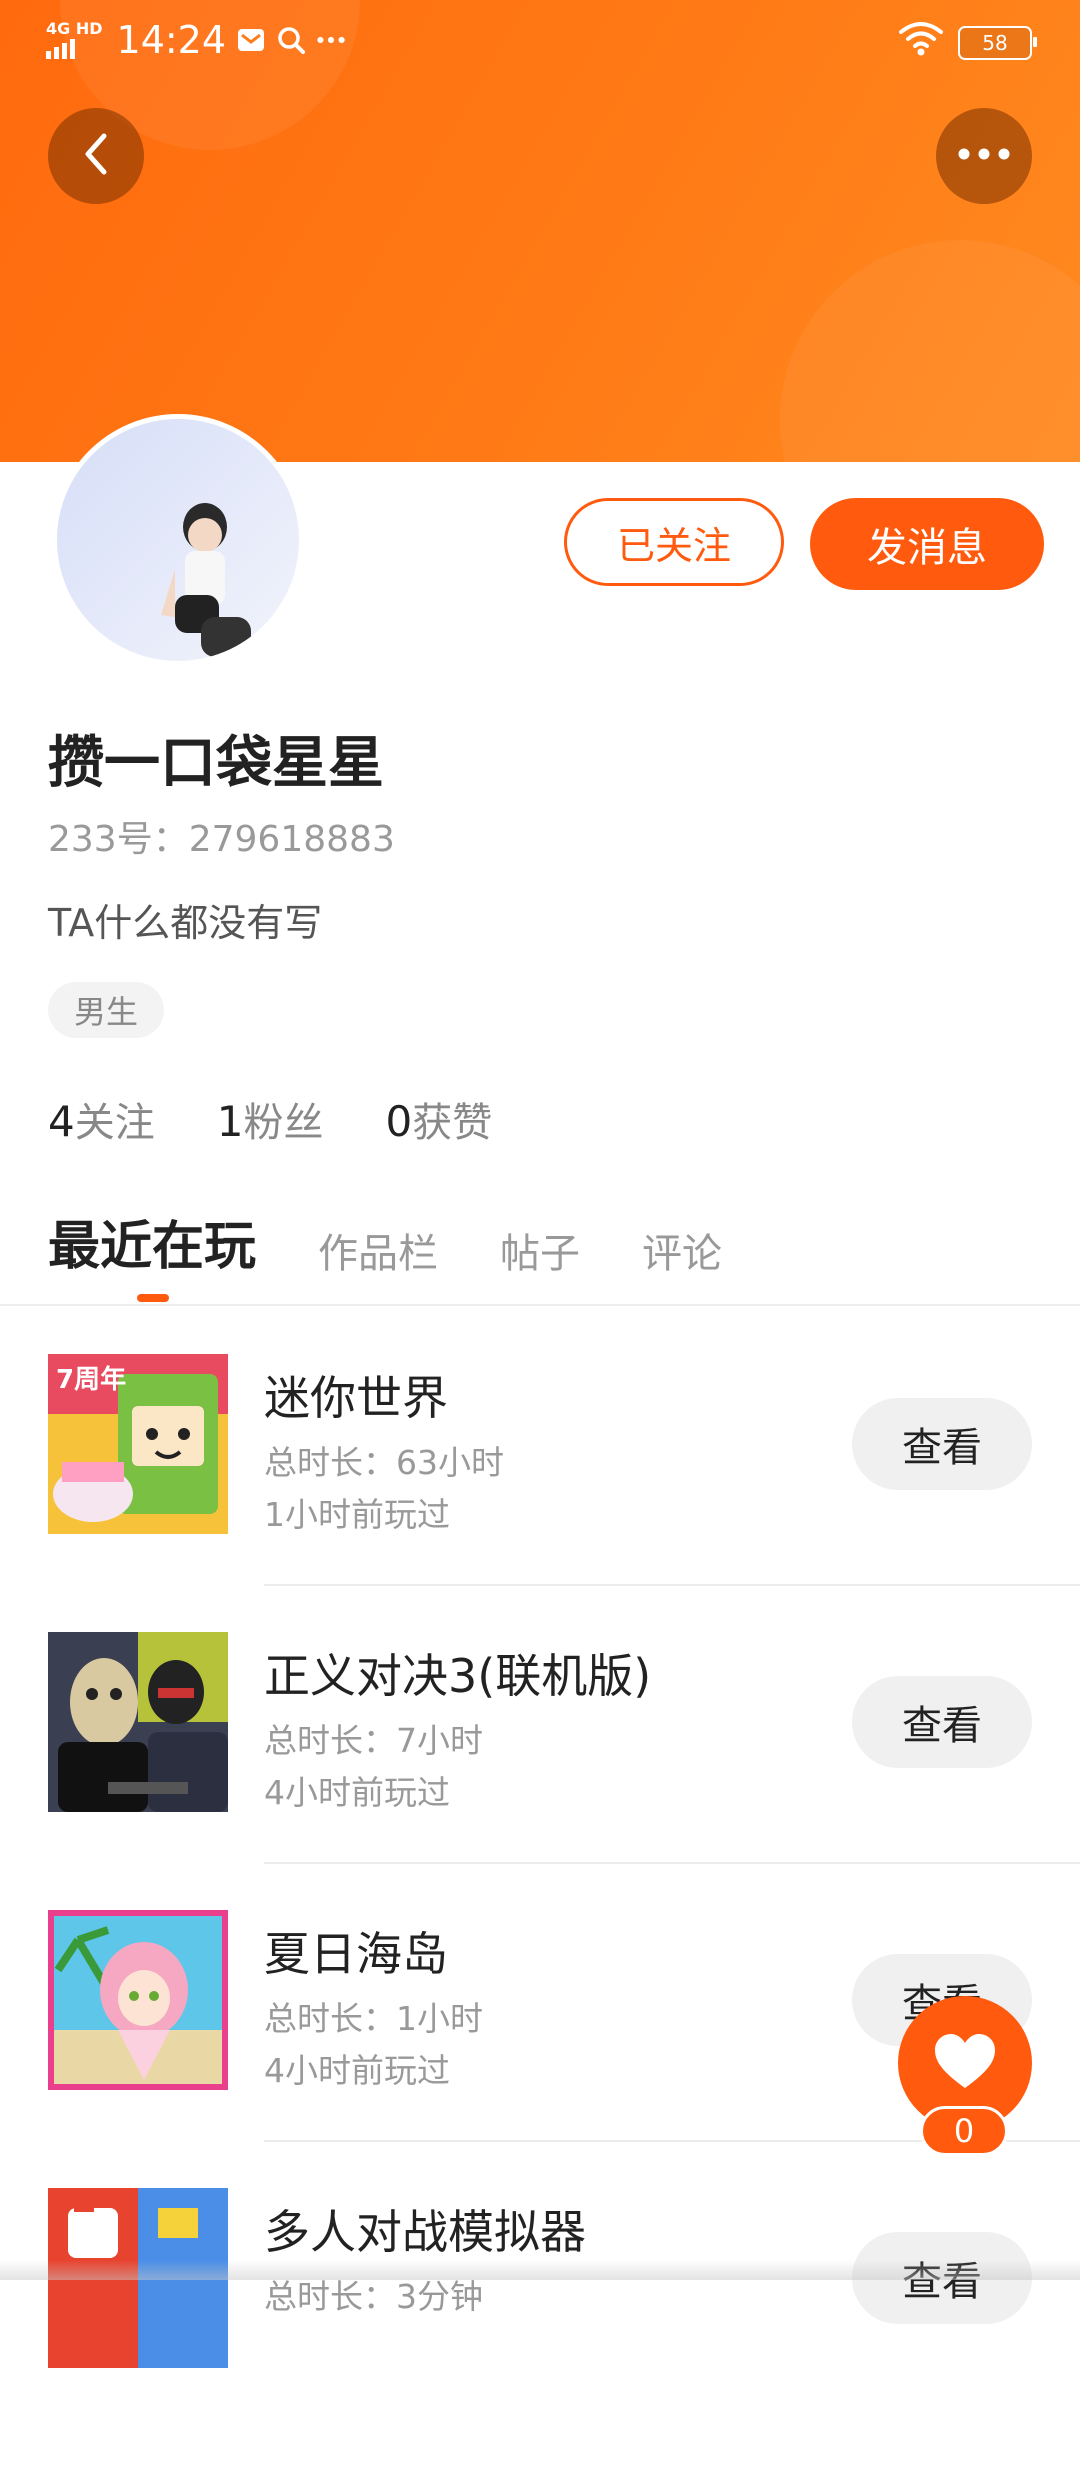 This screenshot has width=1080, height=2466. Describe the element at coordinates (540, 1493) in the screenshot. I see `list-item: 7周年 迷你世界 总时长：63小时 1小时前玩过 查看` at that location.